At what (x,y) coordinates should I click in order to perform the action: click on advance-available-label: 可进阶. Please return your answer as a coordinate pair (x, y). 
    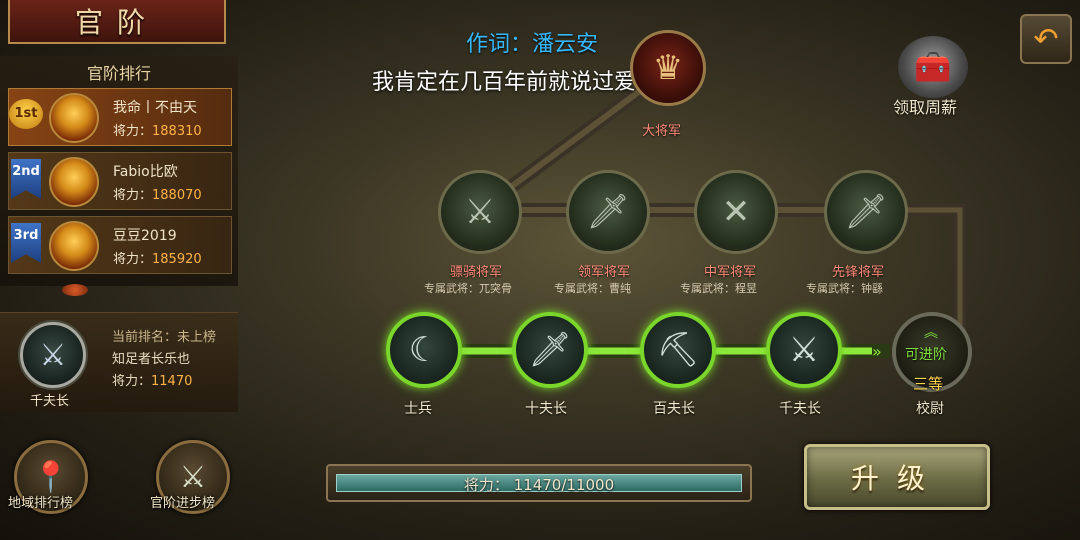
    Looking at the image, I should click on (926, 355).